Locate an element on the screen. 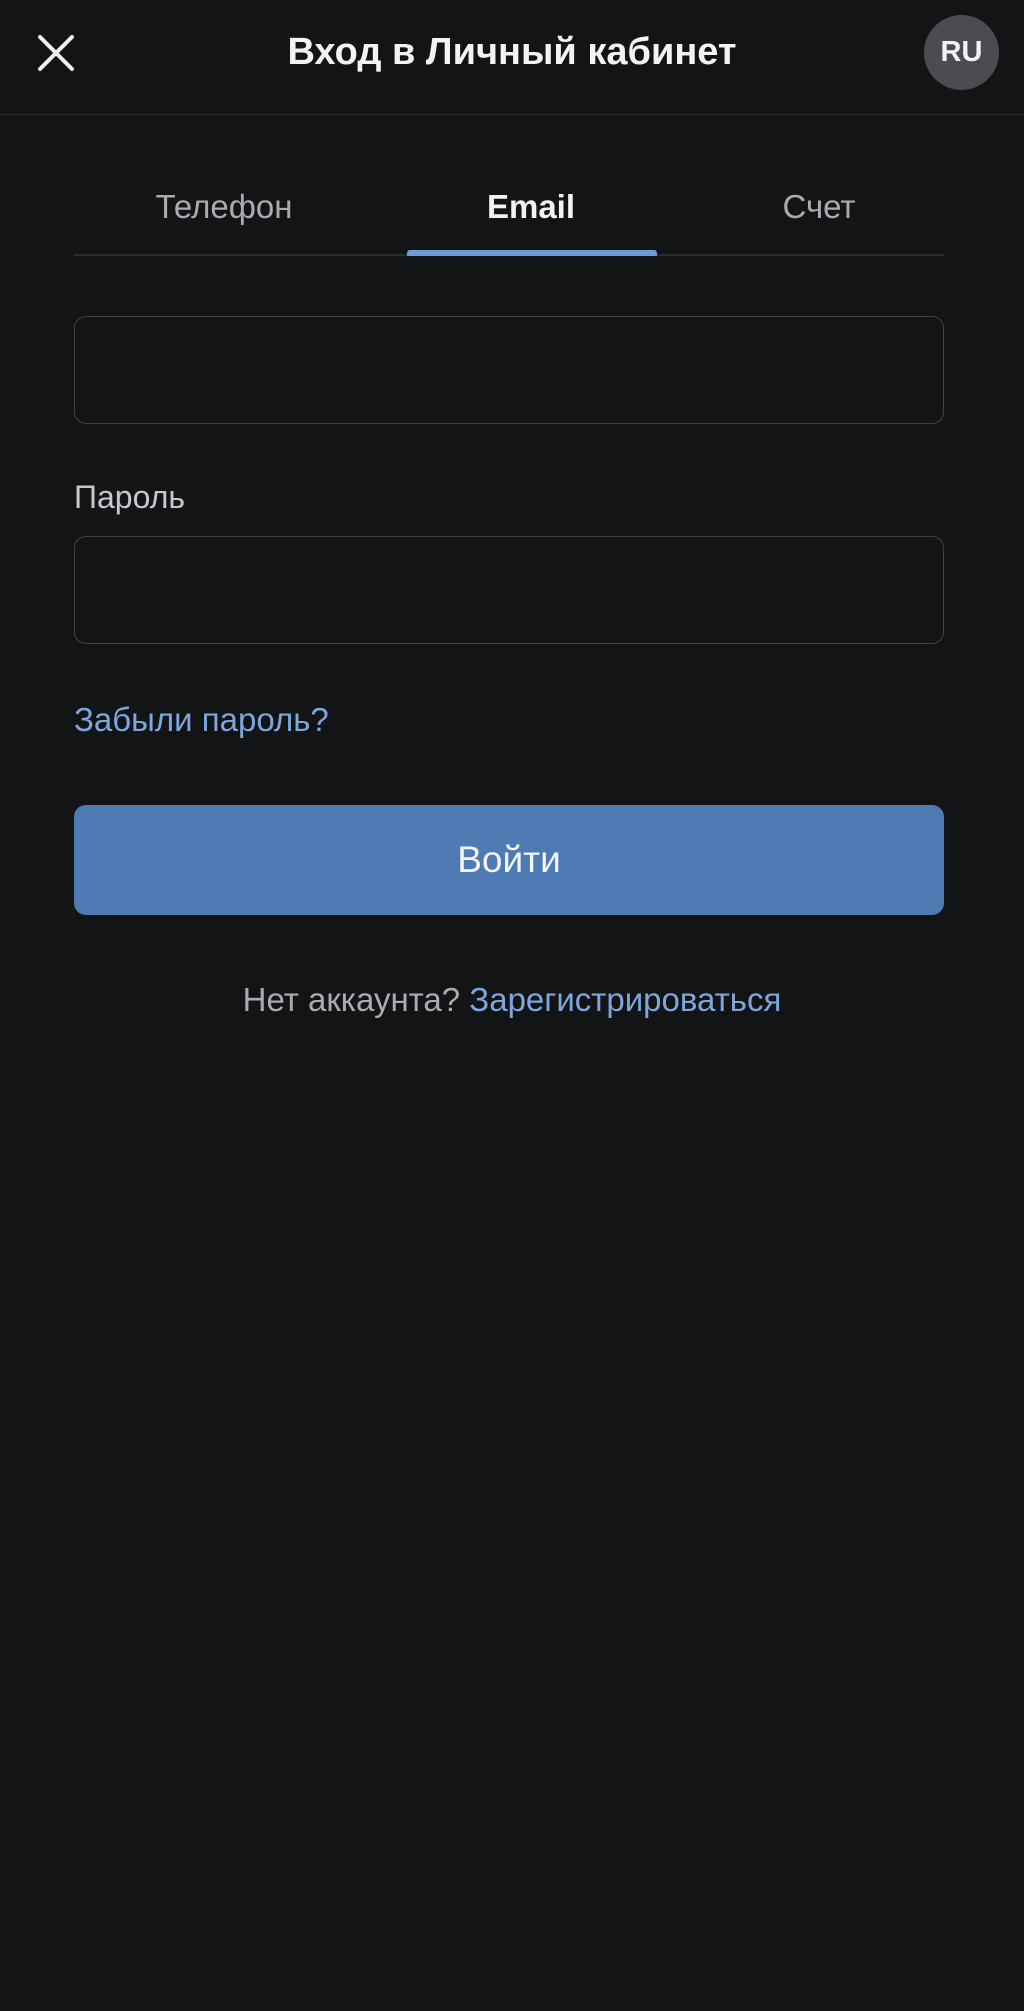 The height and width of the screenshot is (2011, 1024). signup-row: Нет аккаунта? Зарегистрироваться is located at coordinates (512, 1000).